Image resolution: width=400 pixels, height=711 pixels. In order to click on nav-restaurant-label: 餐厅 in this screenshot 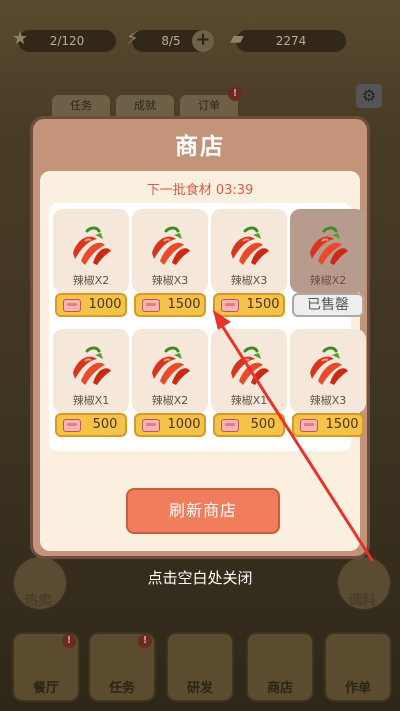, I will do `click(45, 688)`.